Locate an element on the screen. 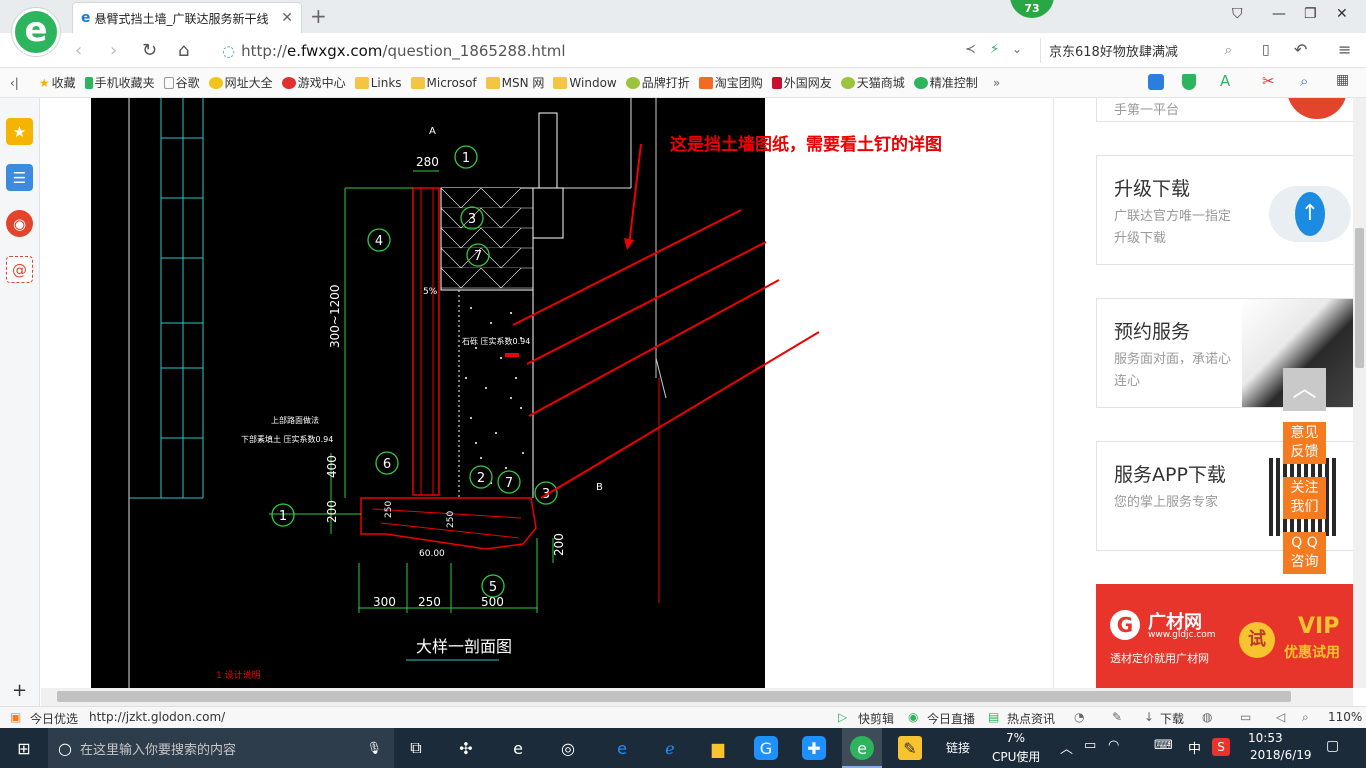 This screenshot has width=1366, height=768. feedback-label: 意见反馈 is located at coordinates (1304, 442).